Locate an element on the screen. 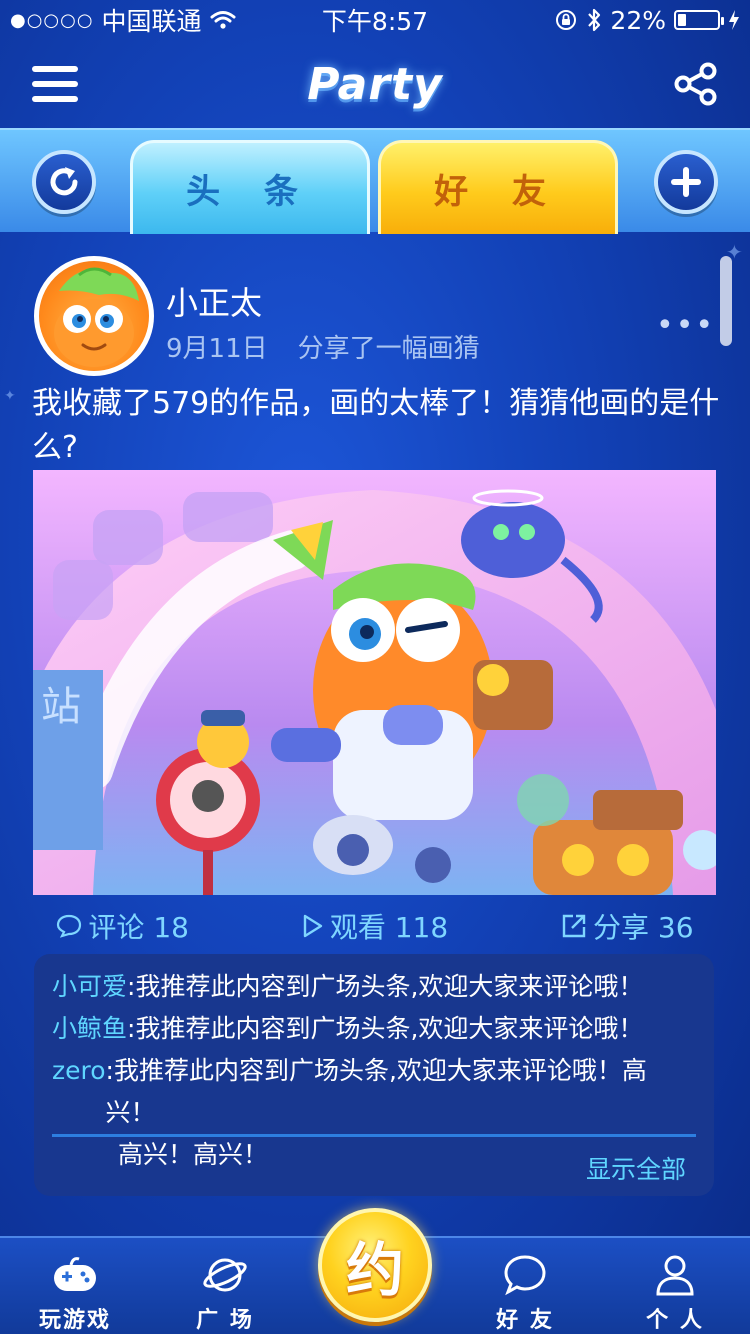 This screenshot has width=750, height=1334. nav-friends: 好 友 is located at coordinates (525, 1293).